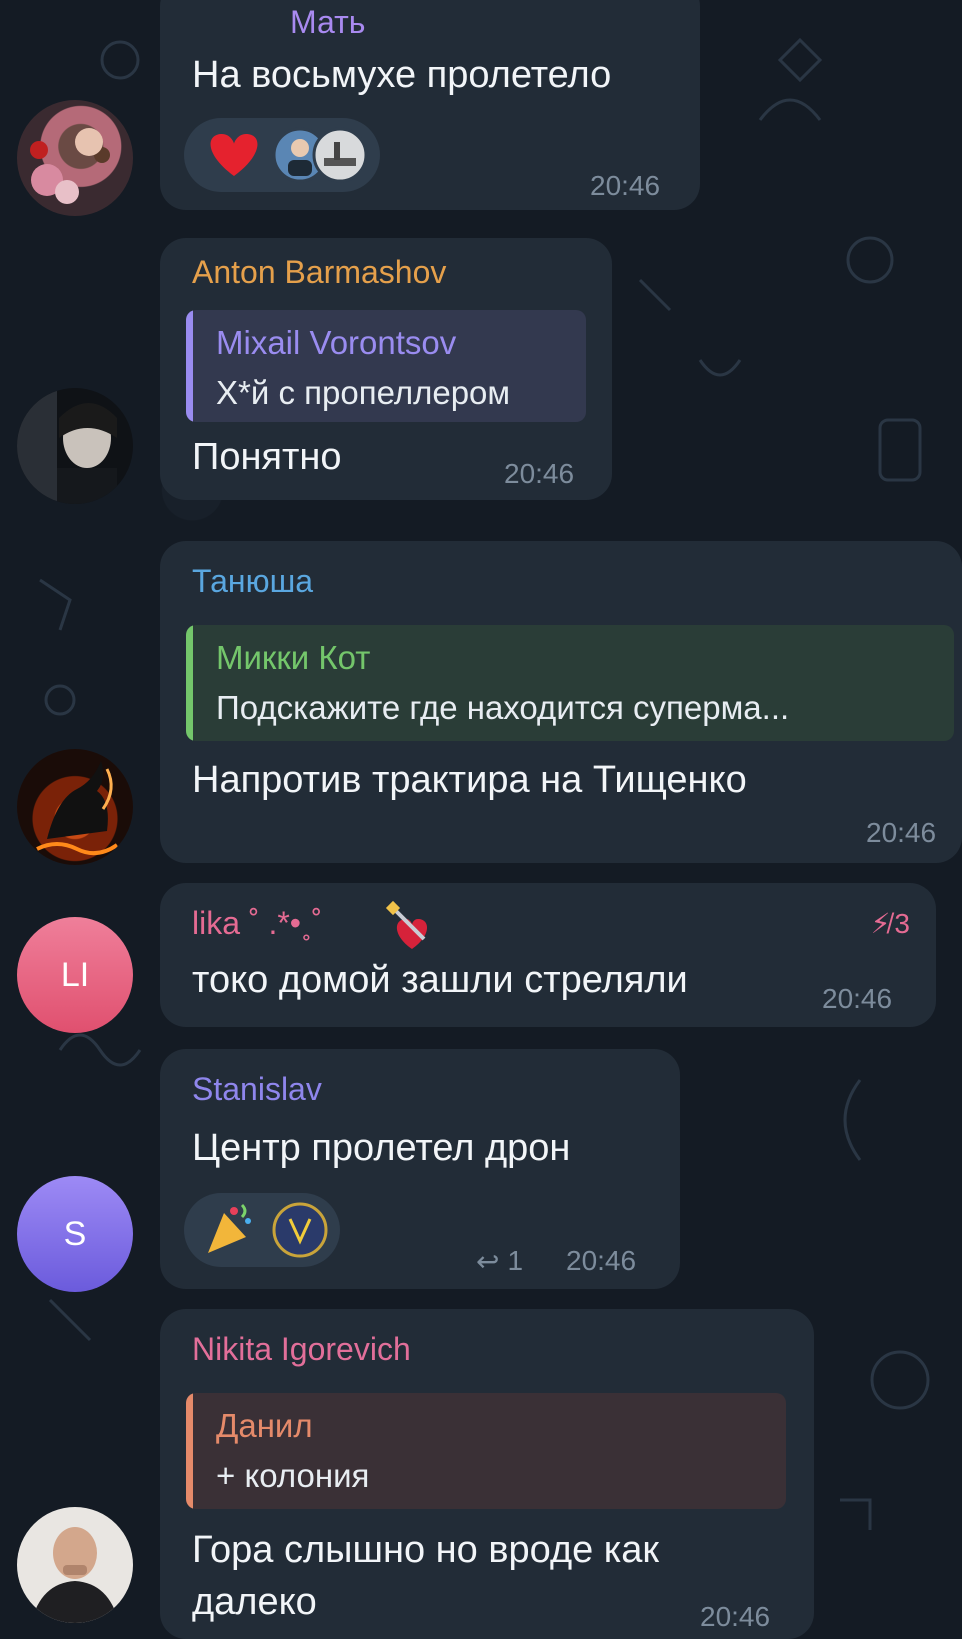 The image size is (962, 1639). What do you see at coordinates (293, 1475) in the screenshot?
I see `reply-text: + колония` at bounding box center [293, 1475].